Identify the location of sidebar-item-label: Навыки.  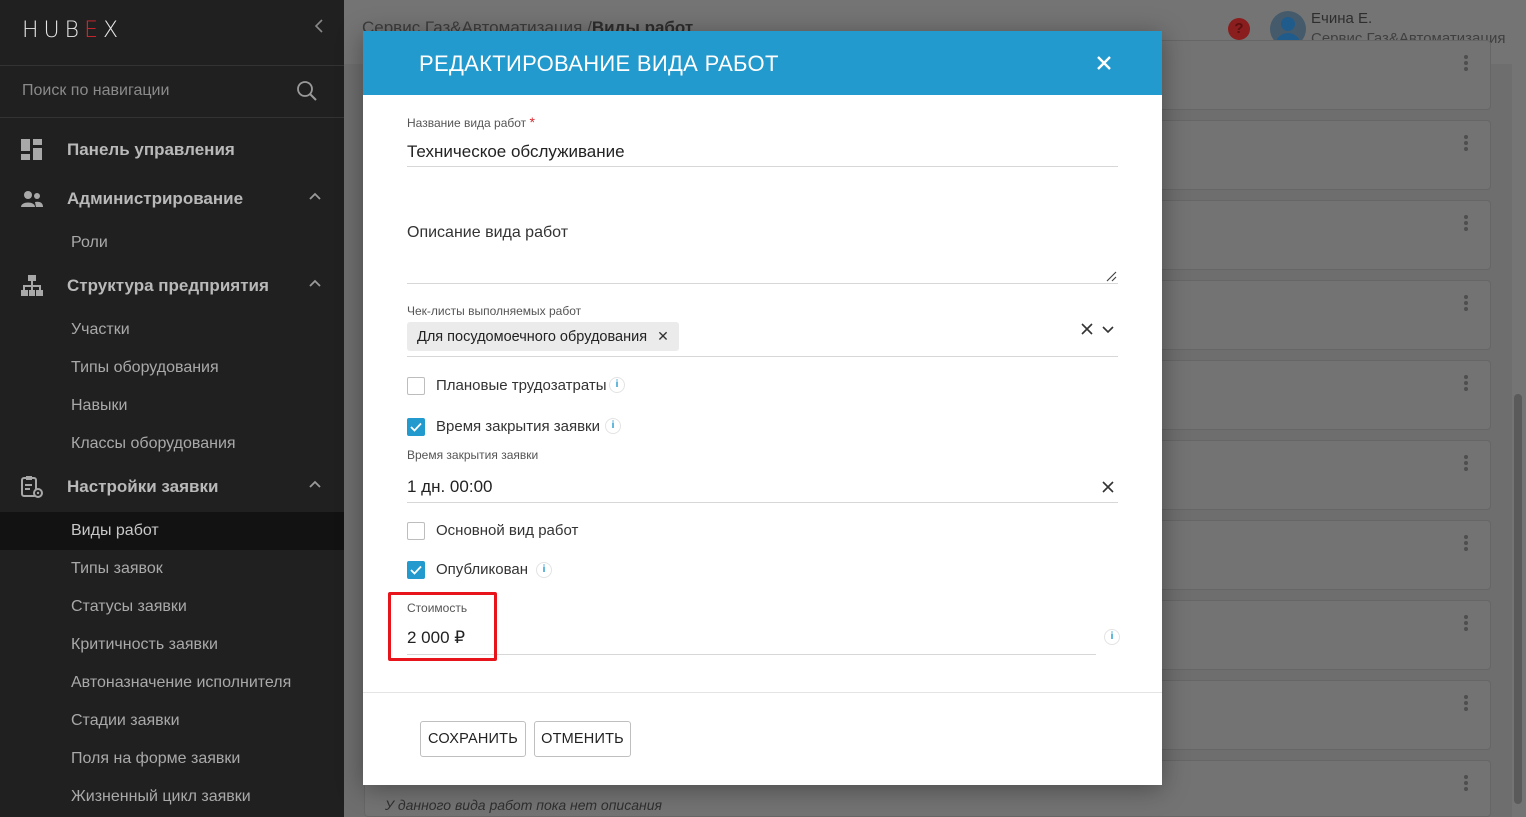
(99, 405).